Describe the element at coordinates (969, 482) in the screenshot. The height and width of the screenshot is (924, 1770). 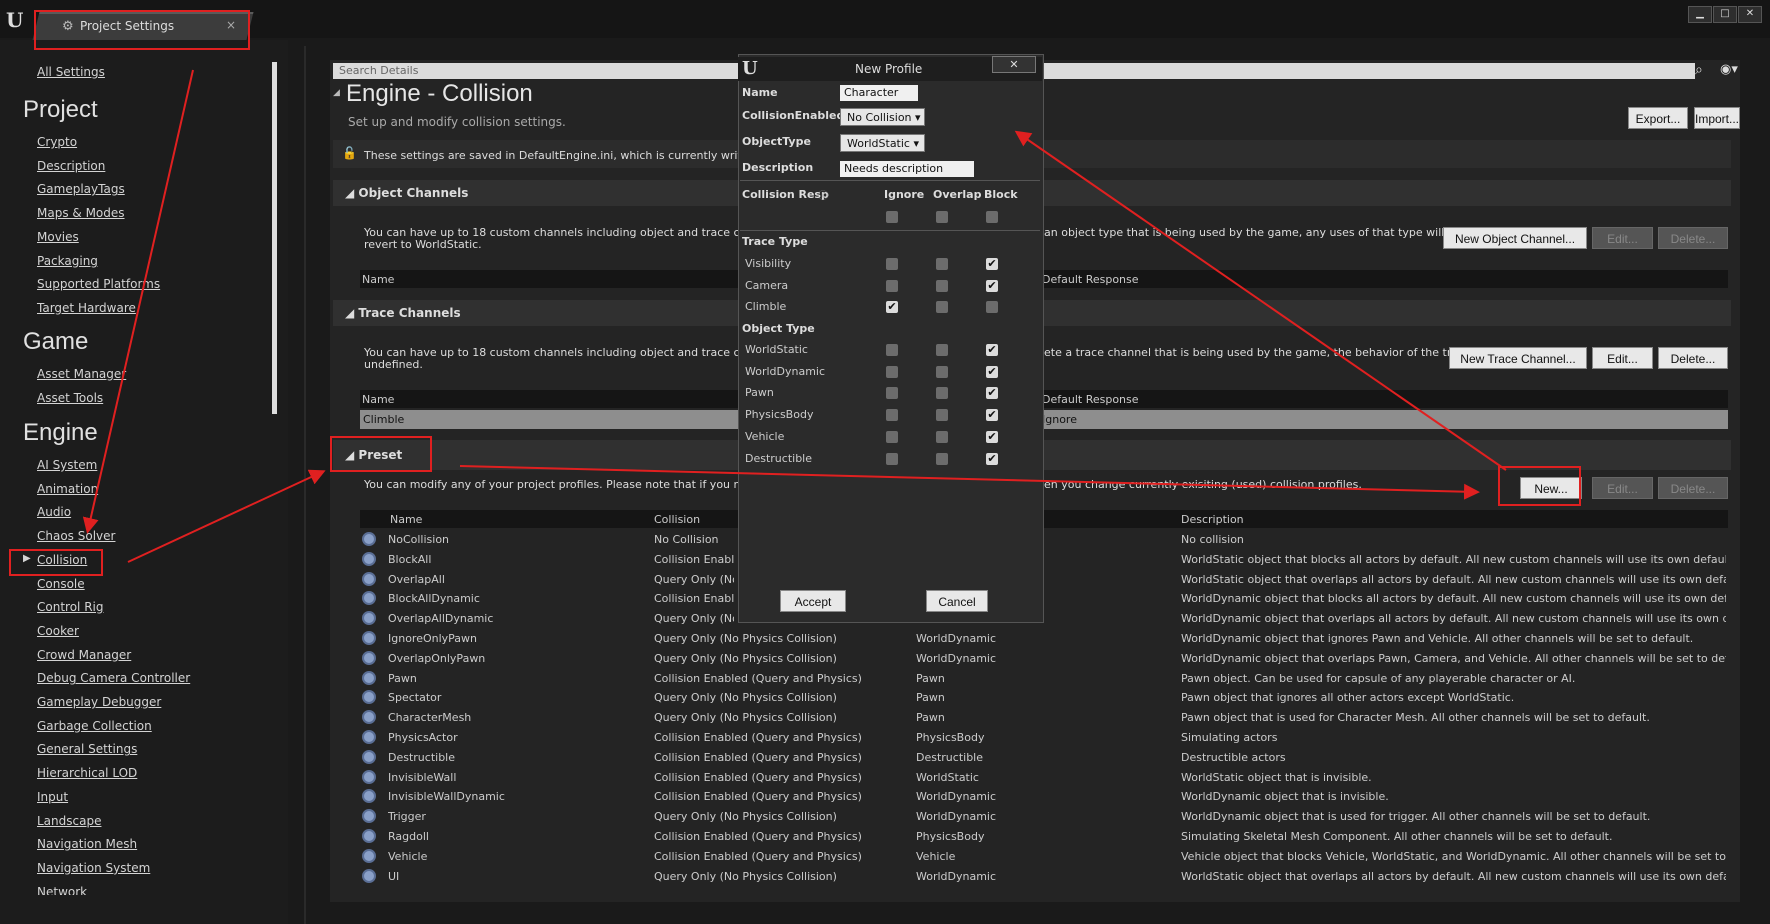
I see `arrow-preset-to-new` at that location.